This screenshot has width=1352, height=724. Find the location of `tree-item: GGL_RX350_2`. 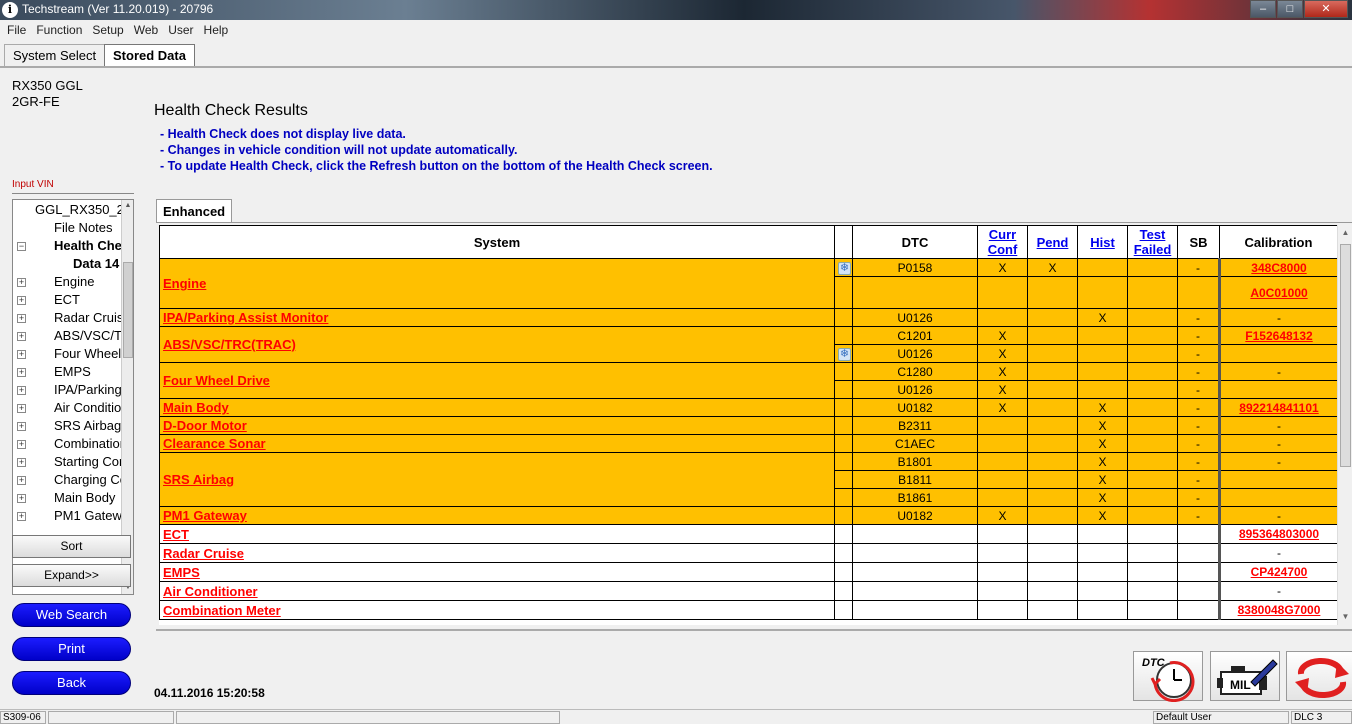

tree-item: GGL_RX350_2 is located at coordinates (67, 210).